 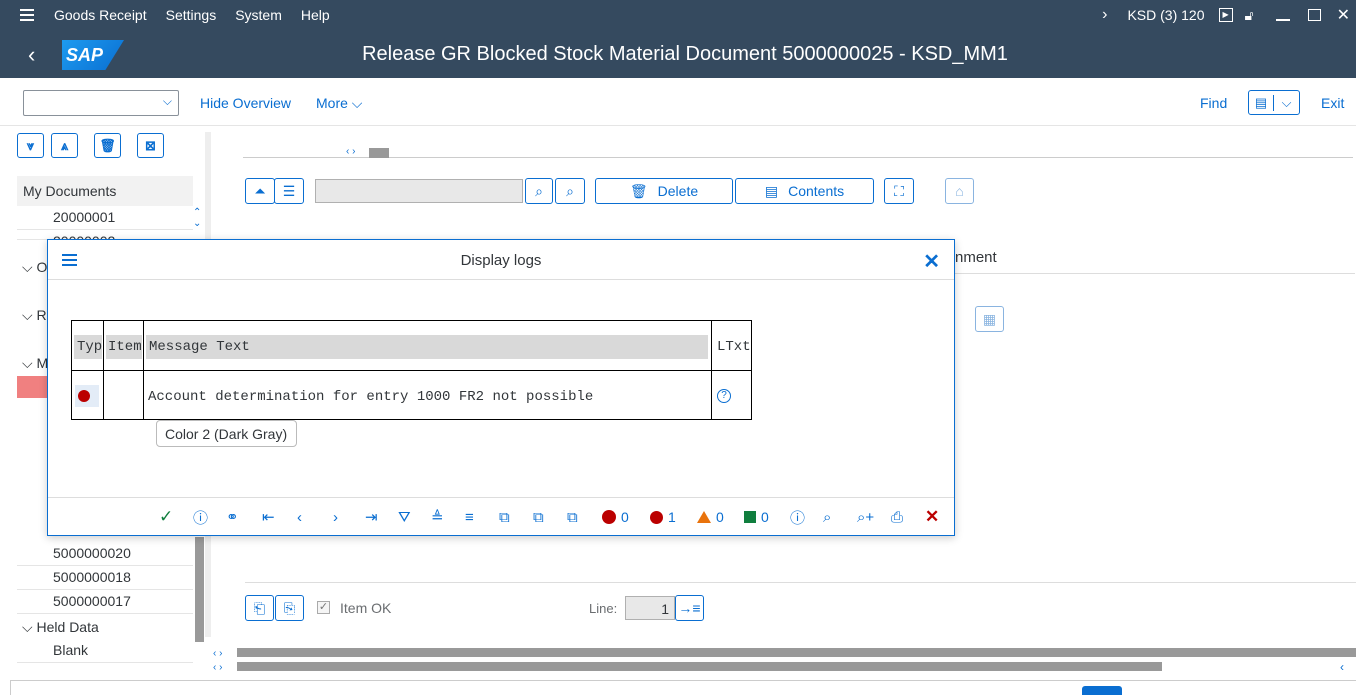 I want to click on go-to-line-icon: →≡, so click(x=689, y=608).